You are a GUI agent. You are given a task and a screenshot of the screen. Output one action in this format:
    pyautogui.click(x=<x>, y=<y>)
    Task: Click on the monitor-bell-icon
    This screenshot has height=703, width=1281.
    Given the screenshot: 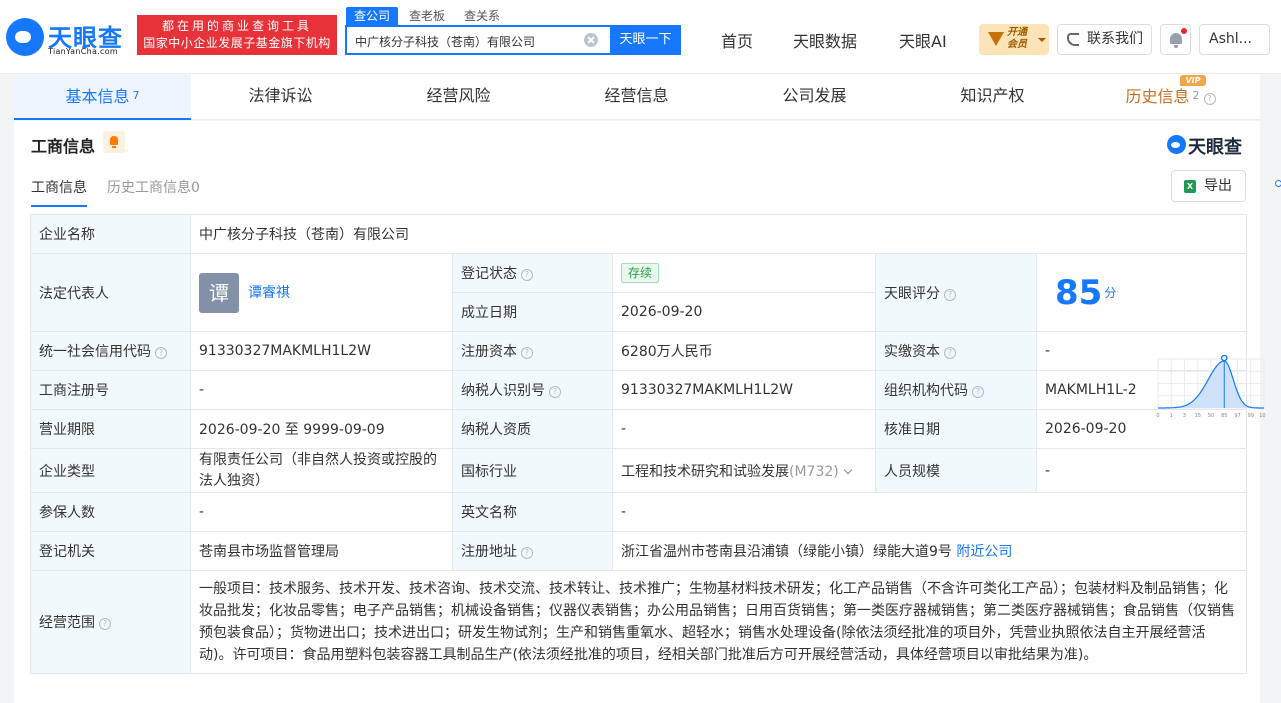 What is the action you would take?
    pyautogui.click(x=114, y=142)
    